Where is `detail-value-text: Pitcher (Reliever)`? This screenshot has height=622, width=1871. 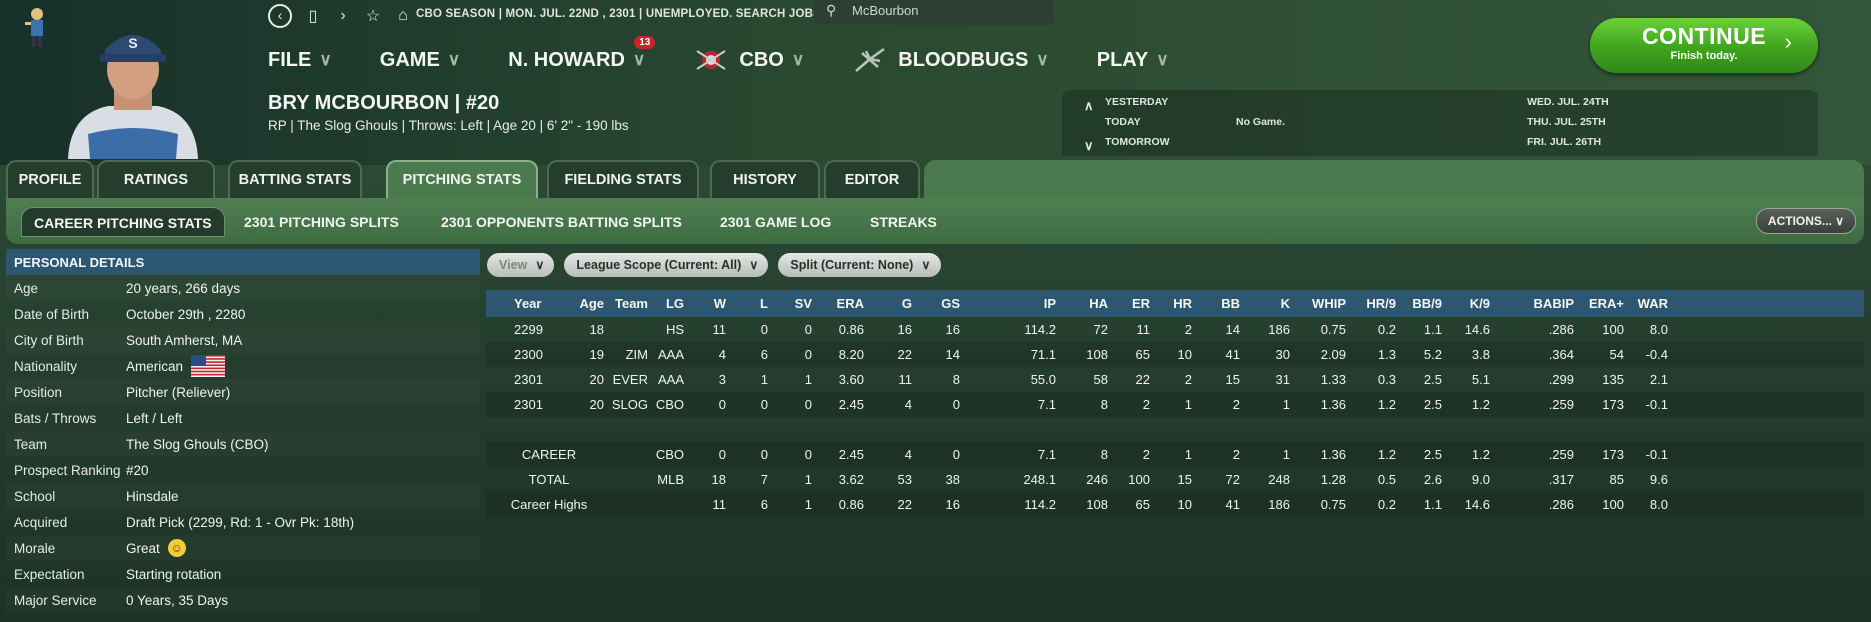 detail-value-text: Pitcher (Reliever) is located at coordinates (178, 392).